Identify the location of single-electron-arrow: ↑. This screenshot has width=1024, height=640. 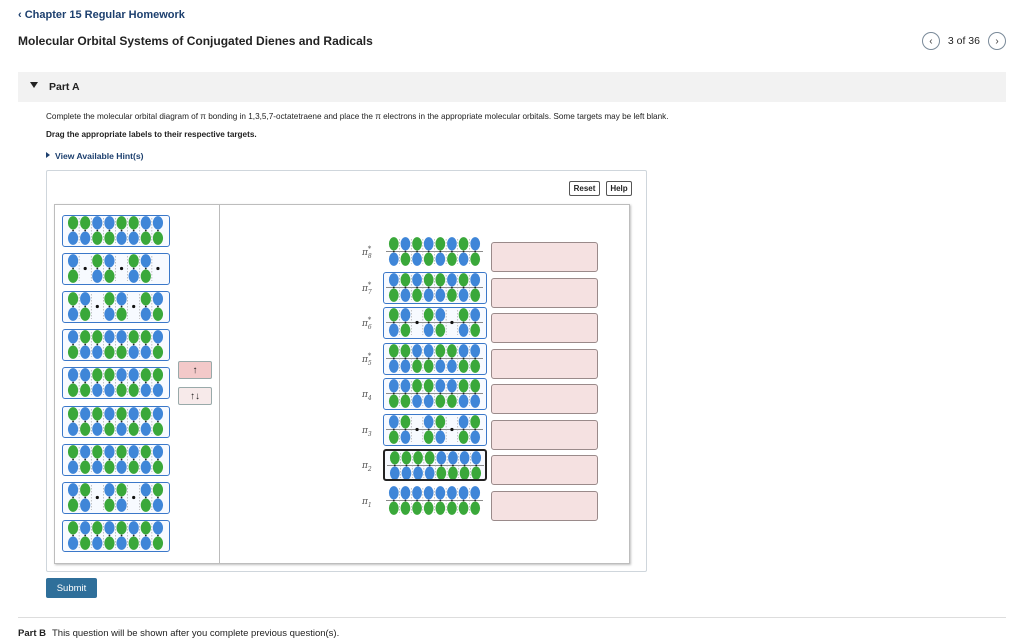
(195, 370).